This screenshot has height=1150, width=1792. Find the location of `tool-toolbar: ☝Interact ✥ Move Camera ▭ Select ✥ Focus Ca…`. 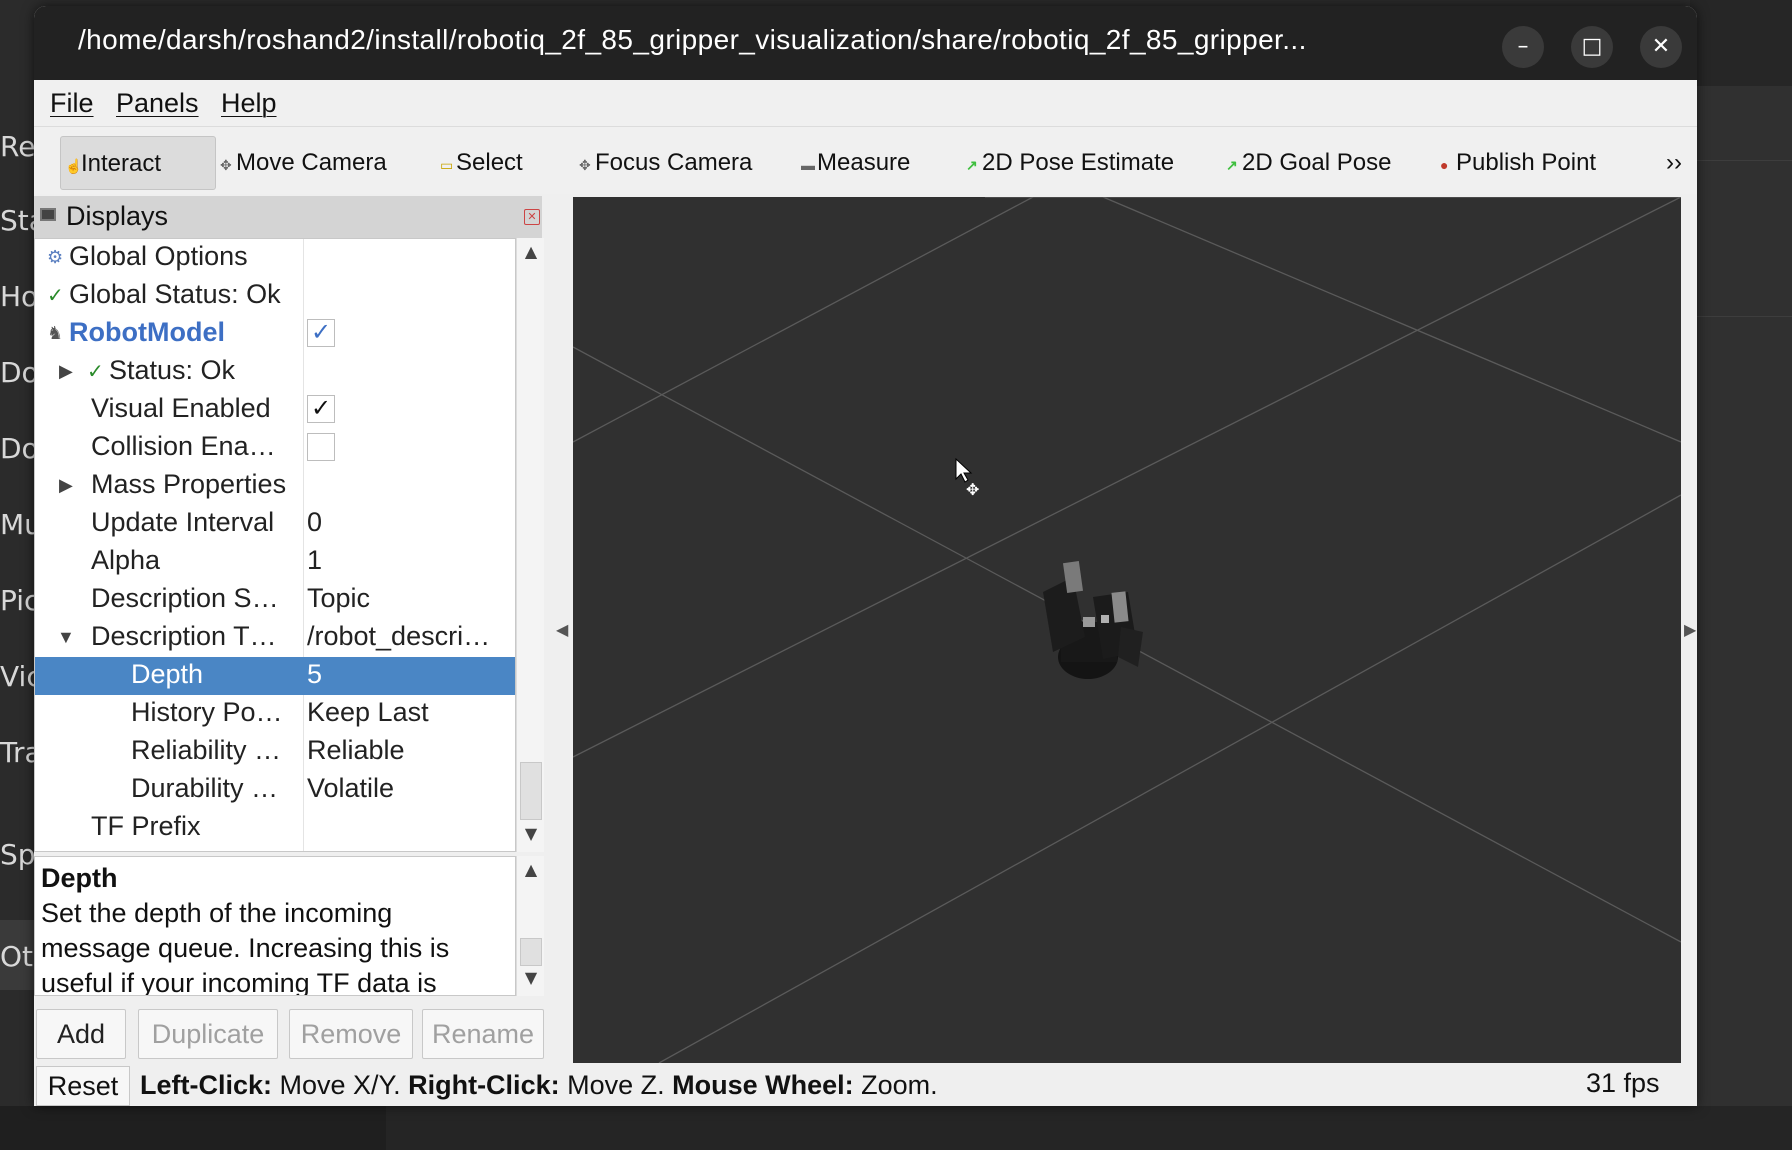

tool-toolbar: ☝Interact ✥ Move Camera ▭ Select ✥ Focus Ca… is located at coordinates (865, 160).